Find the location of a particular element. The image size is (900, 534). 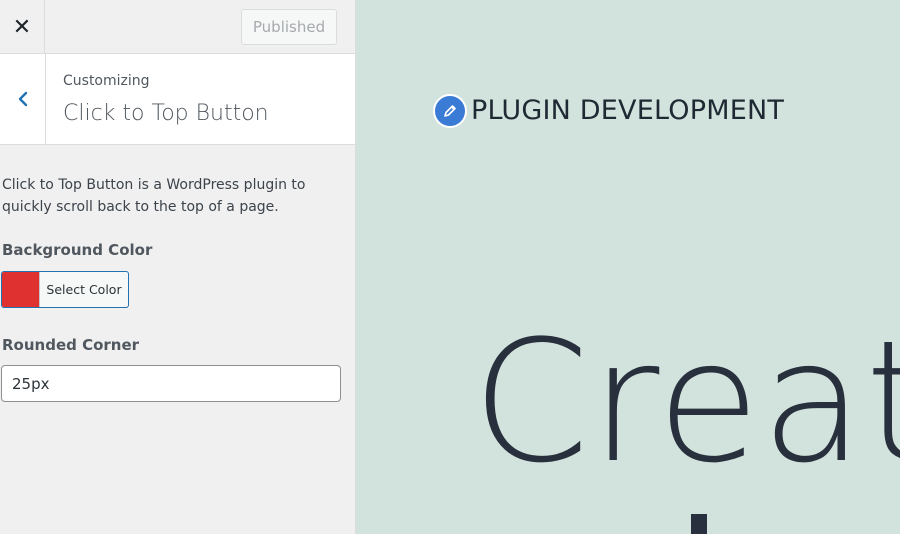

close-icon: ✕ is located at coordinates (22, 27).